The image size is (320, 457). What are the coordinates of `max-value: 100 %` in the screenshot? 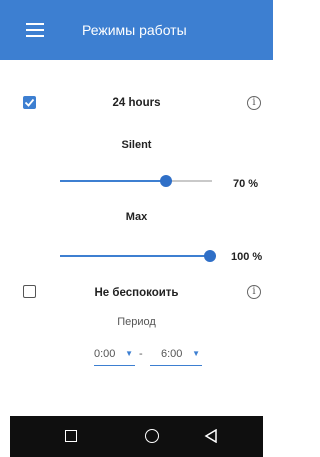 It's located at (247, 257).